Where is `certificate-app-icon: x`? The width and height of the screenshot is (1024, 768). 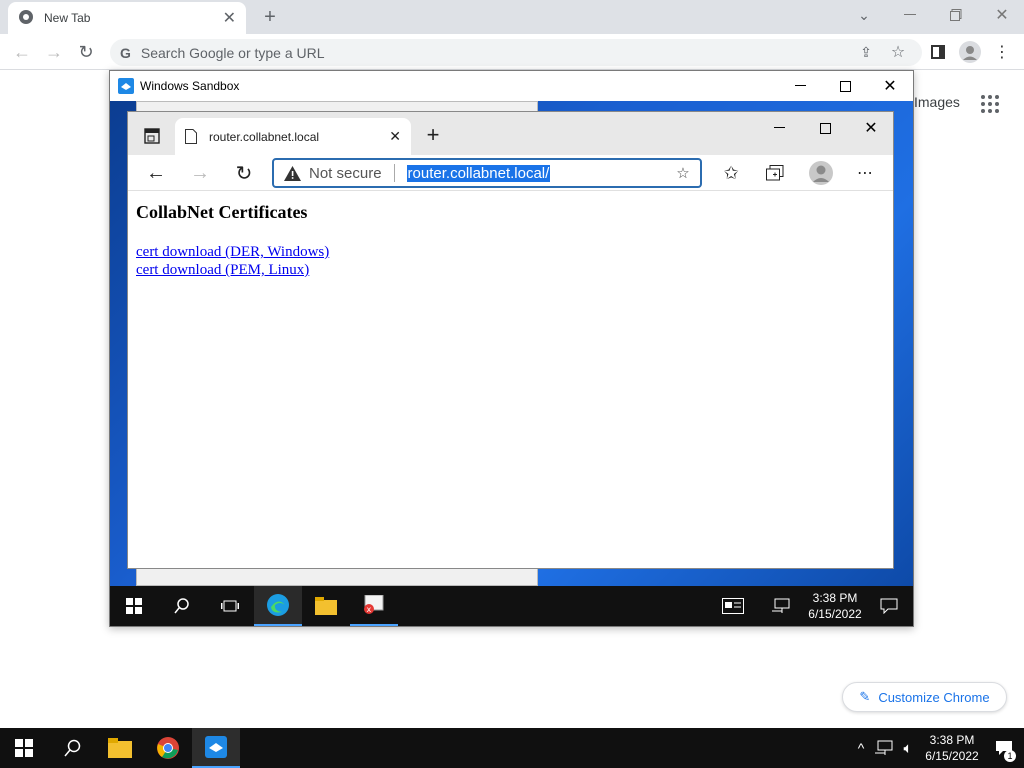 certificate-app-icon: x is located at coordinates (374, 606).